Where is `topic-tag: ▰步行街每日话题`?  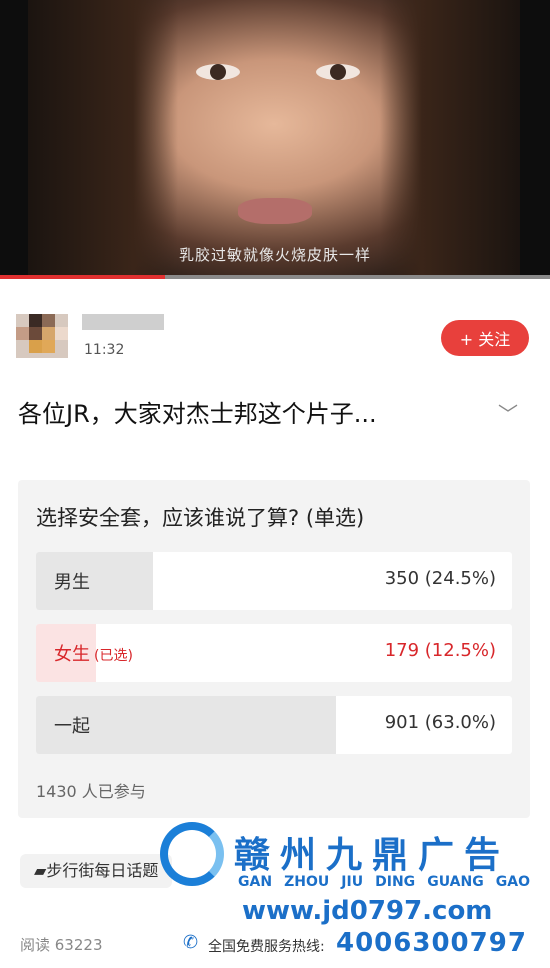
topic-tag: ▰步行街每日话题 is located at coordinates (96, 871).